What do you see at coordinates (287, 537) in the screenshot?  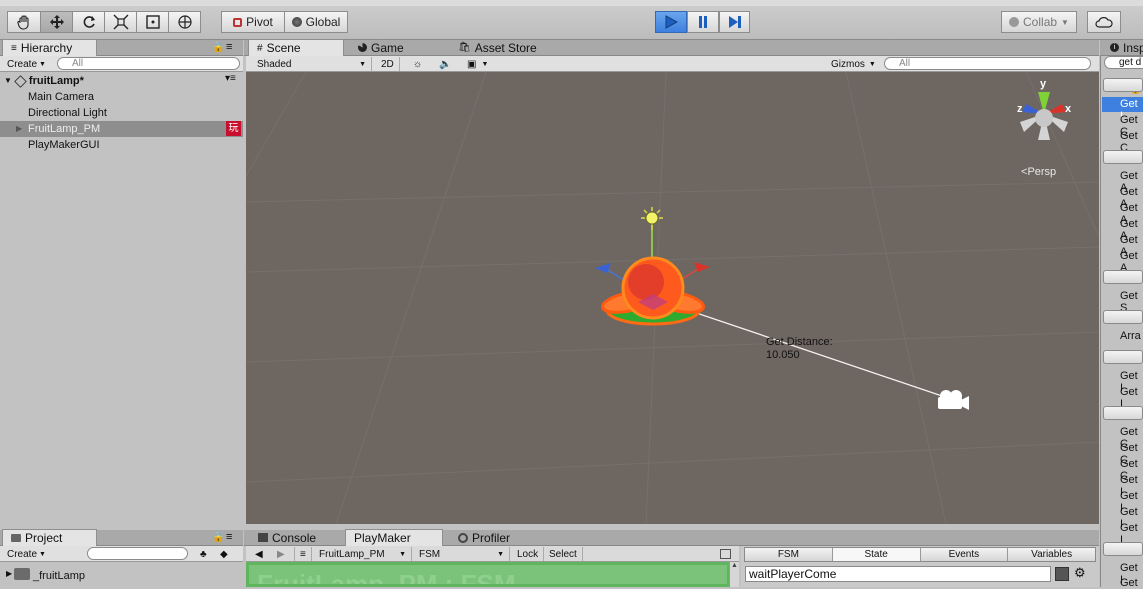 I see `tab-console: Console` at bounding box center [287, 537].